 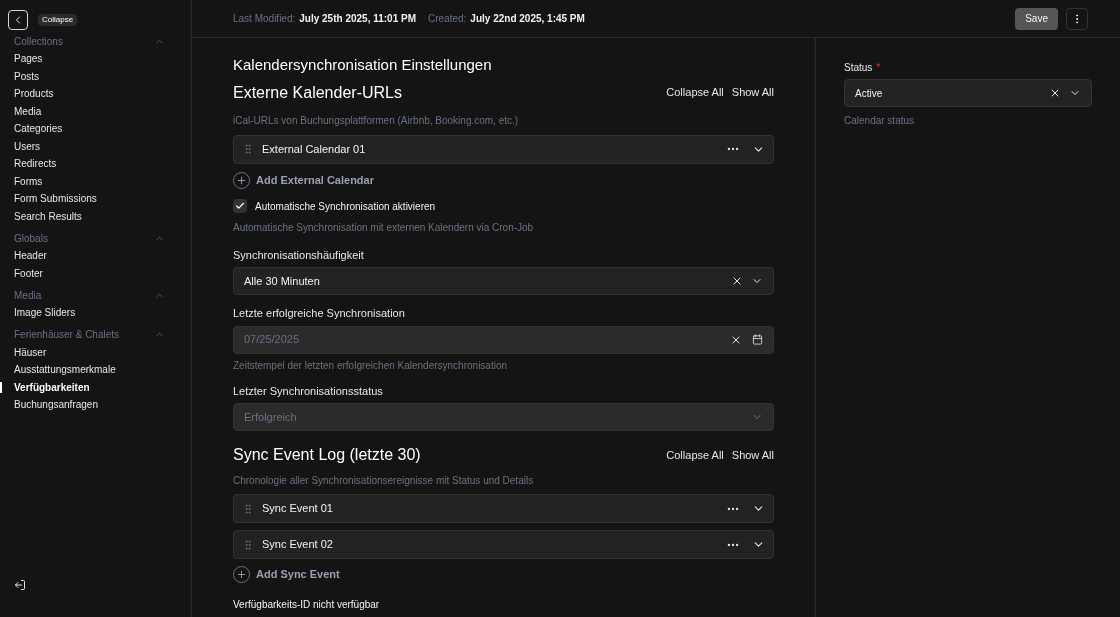 I want to click on group-label: Globals, so click(x=31, y=238).